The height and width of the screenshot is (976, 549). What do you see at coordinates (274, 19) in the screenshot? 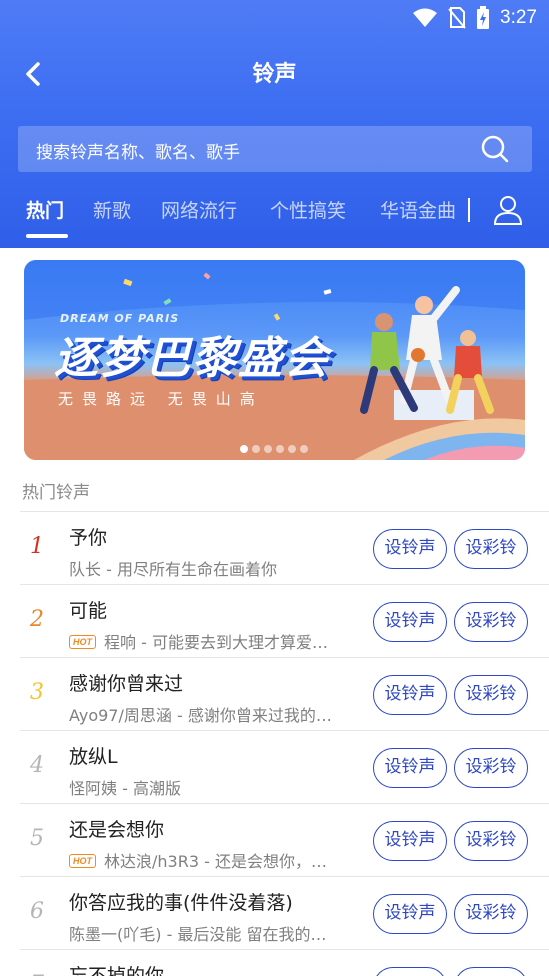
I see `status-bar: 3:27` at bounding box center [274, 19].